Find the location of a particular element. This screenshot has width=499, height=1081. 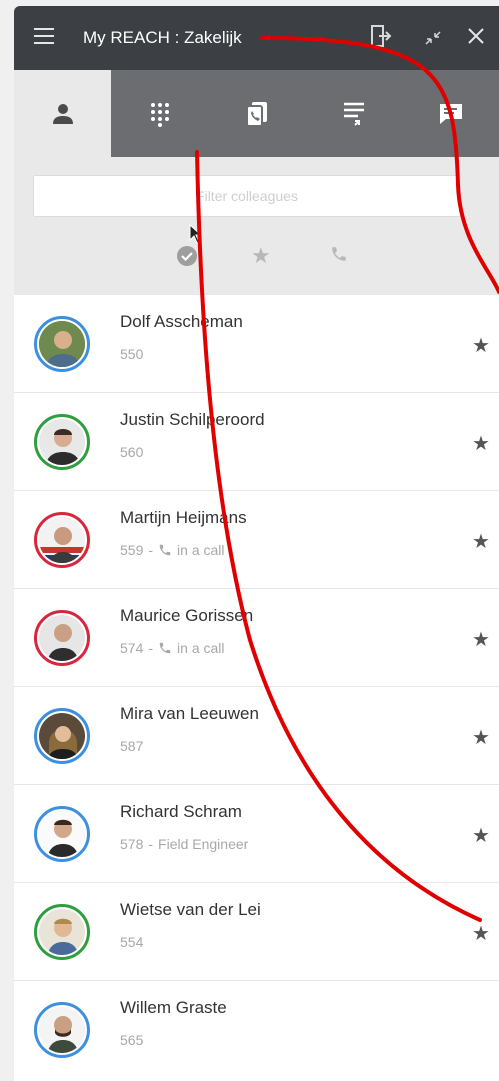

list-item: Mira van Leeuwen 587 ★ is located at coordinates (256, 736).